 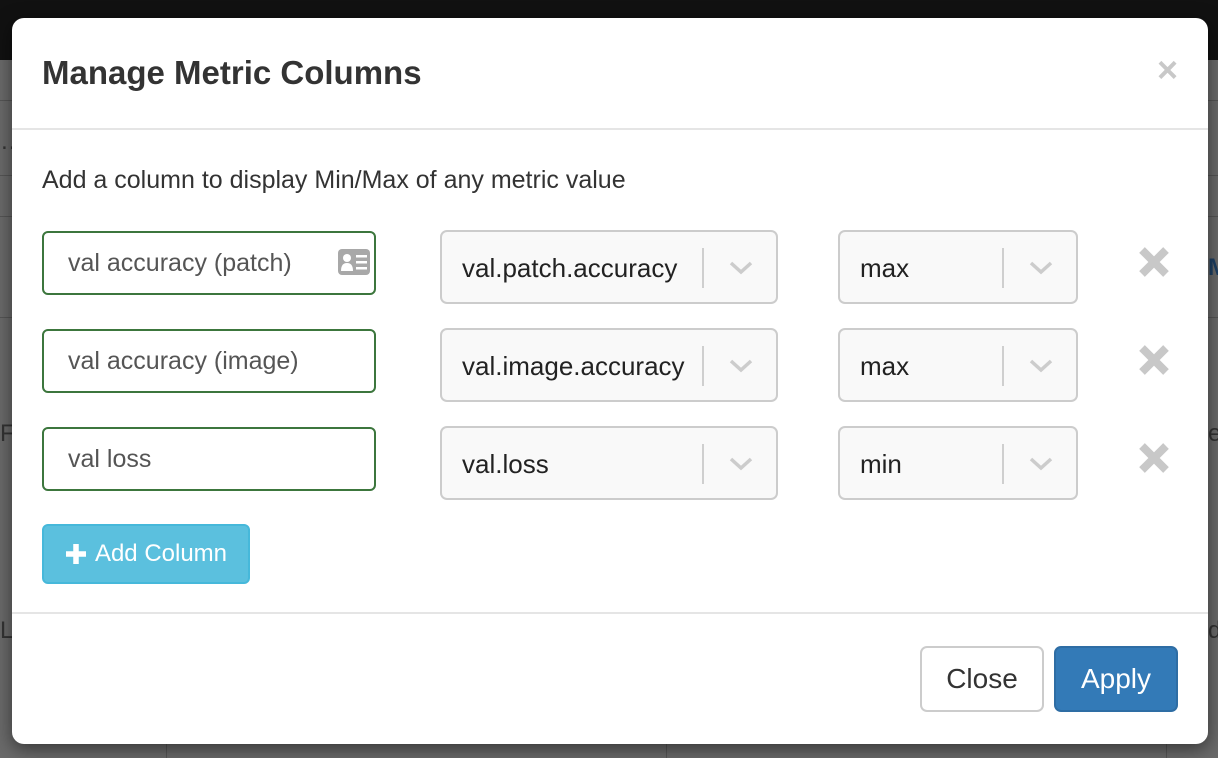 I want to click on metric-column-row: val.loss min, so click(x=612, y=464).